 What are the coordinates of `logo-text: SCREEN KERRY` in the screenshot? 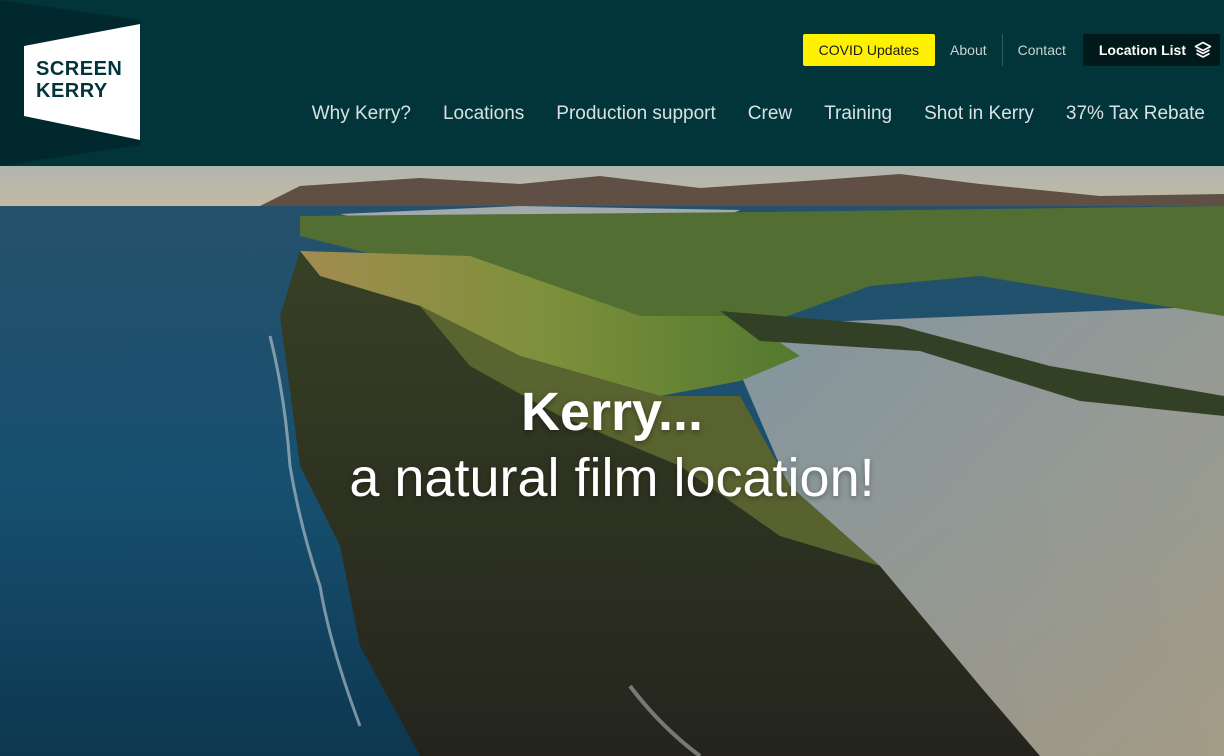 It's located at (79, 80).